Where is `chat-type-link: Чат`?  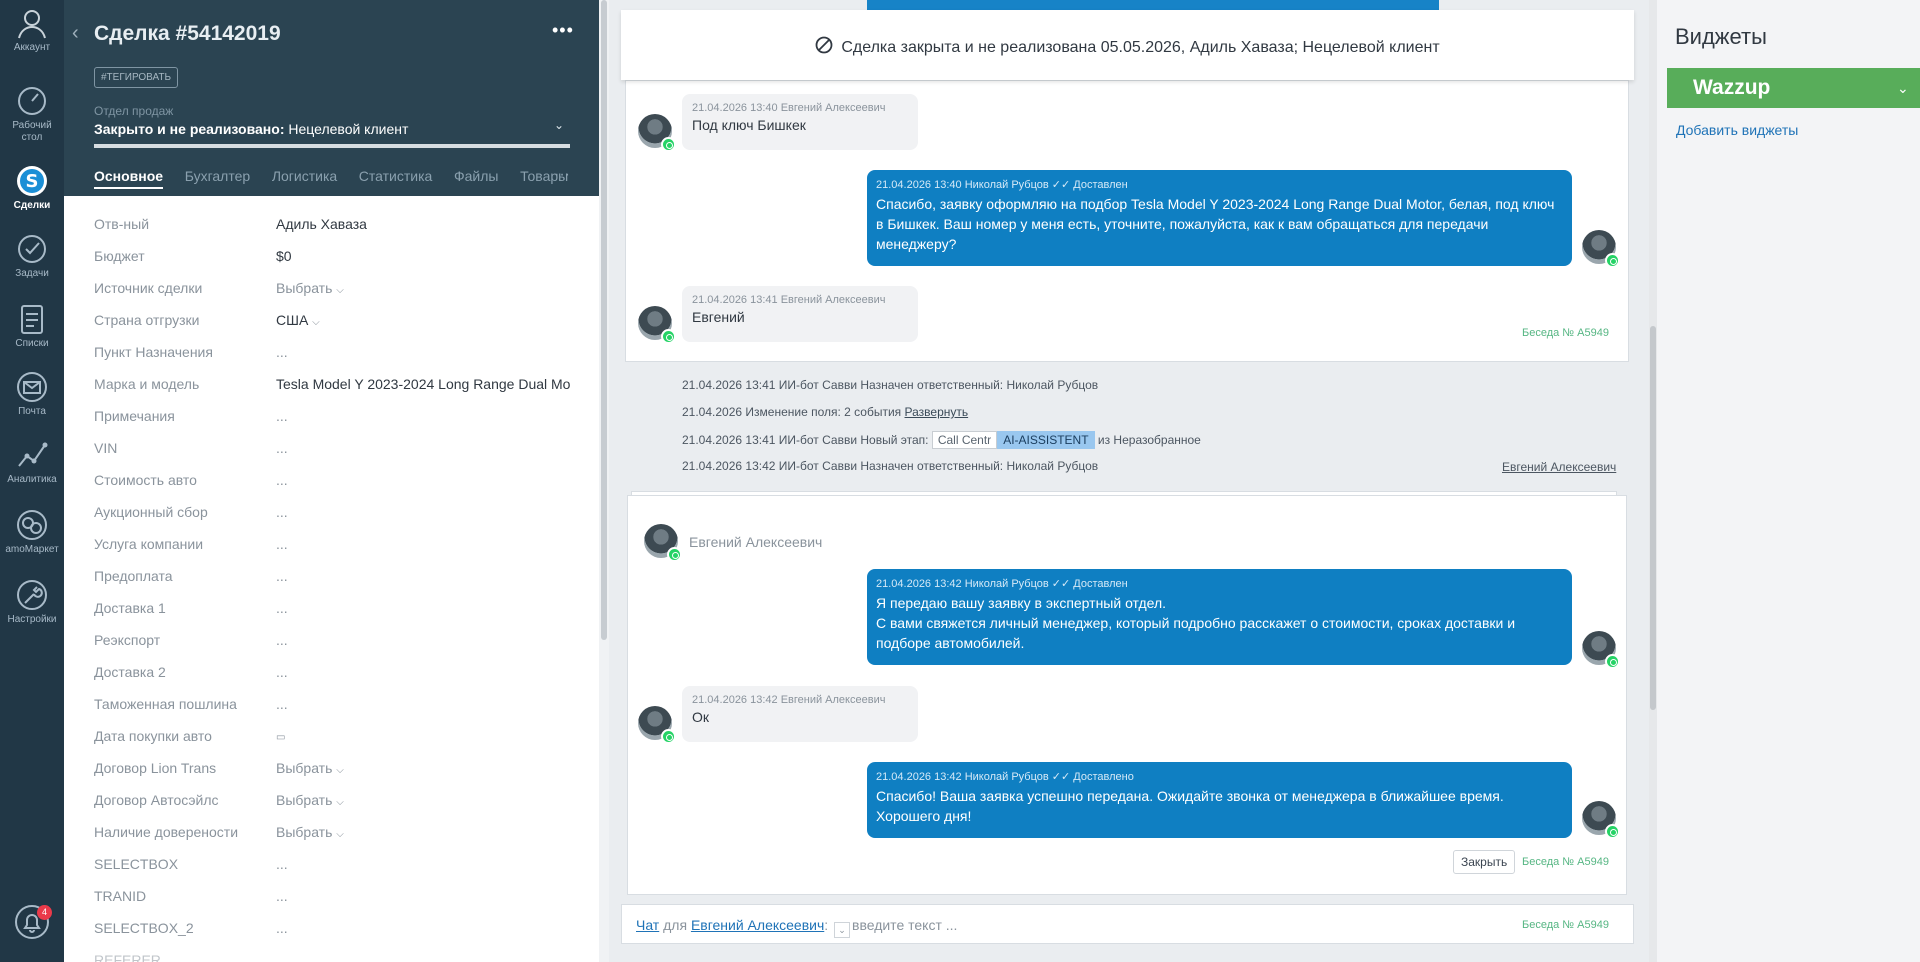
chat-type-link: Чат is located at coordinates (647, 925).